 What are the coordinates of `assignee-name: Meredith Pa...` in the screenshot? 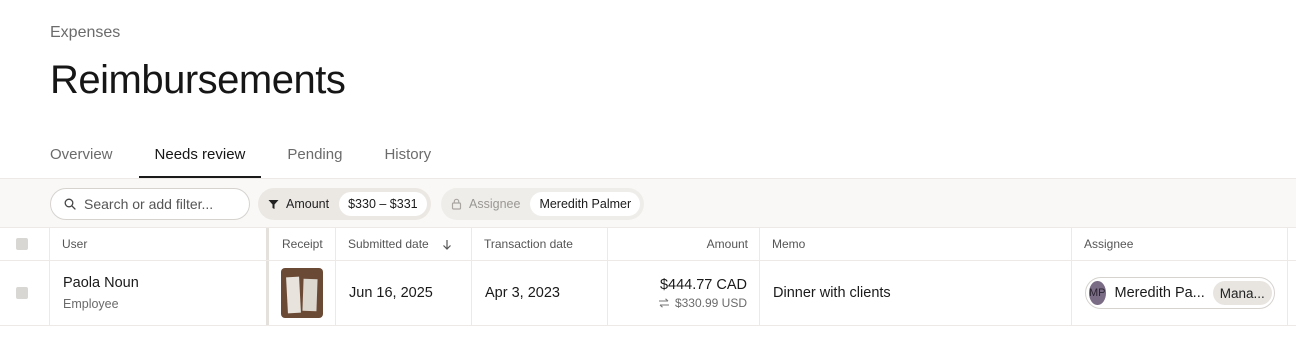 It's located at (1159, 293).